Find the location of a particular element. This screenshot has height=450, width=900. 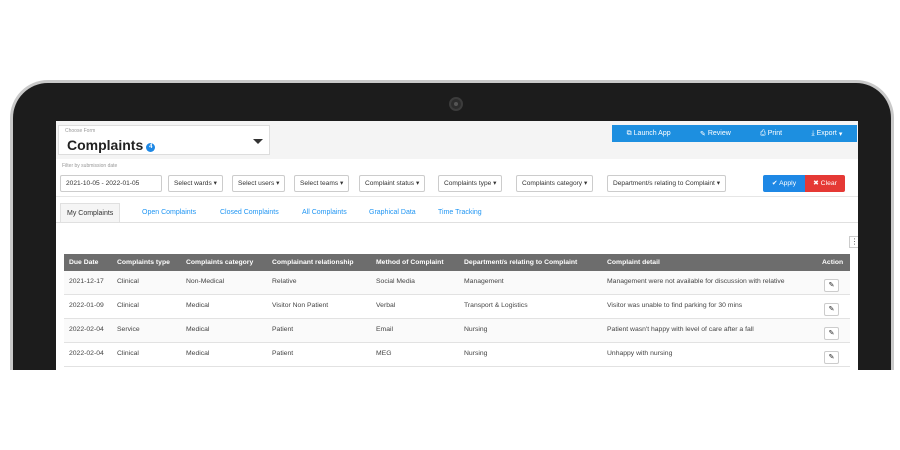

relationship-cell: Patient is located at coordinates (283, 329).